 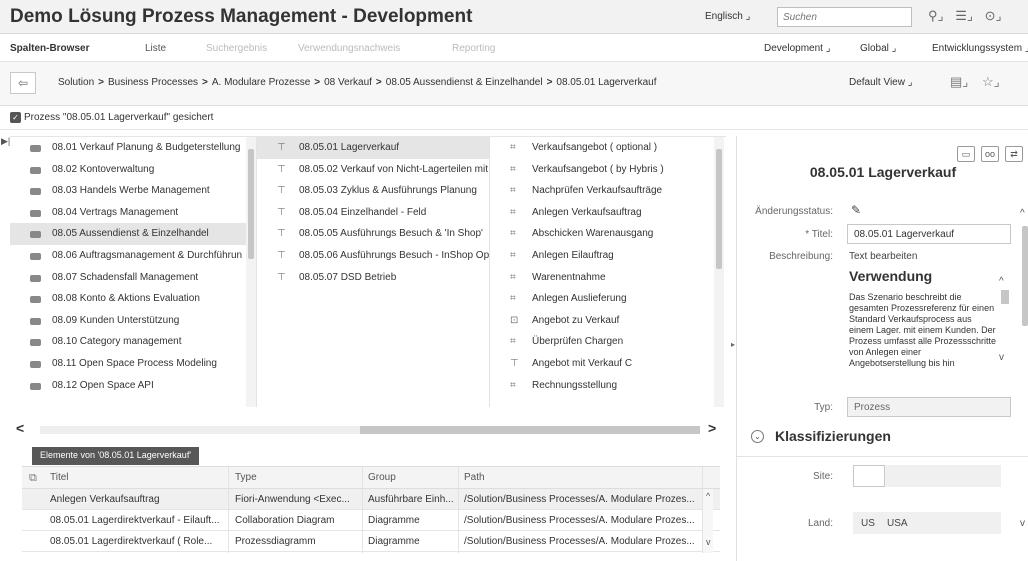 What do you see at coordinates (128, 364) in the screenshot?
I see `folder-list-item: 08.11 Open Space Process Modeling` at bounding box center [128, 364].